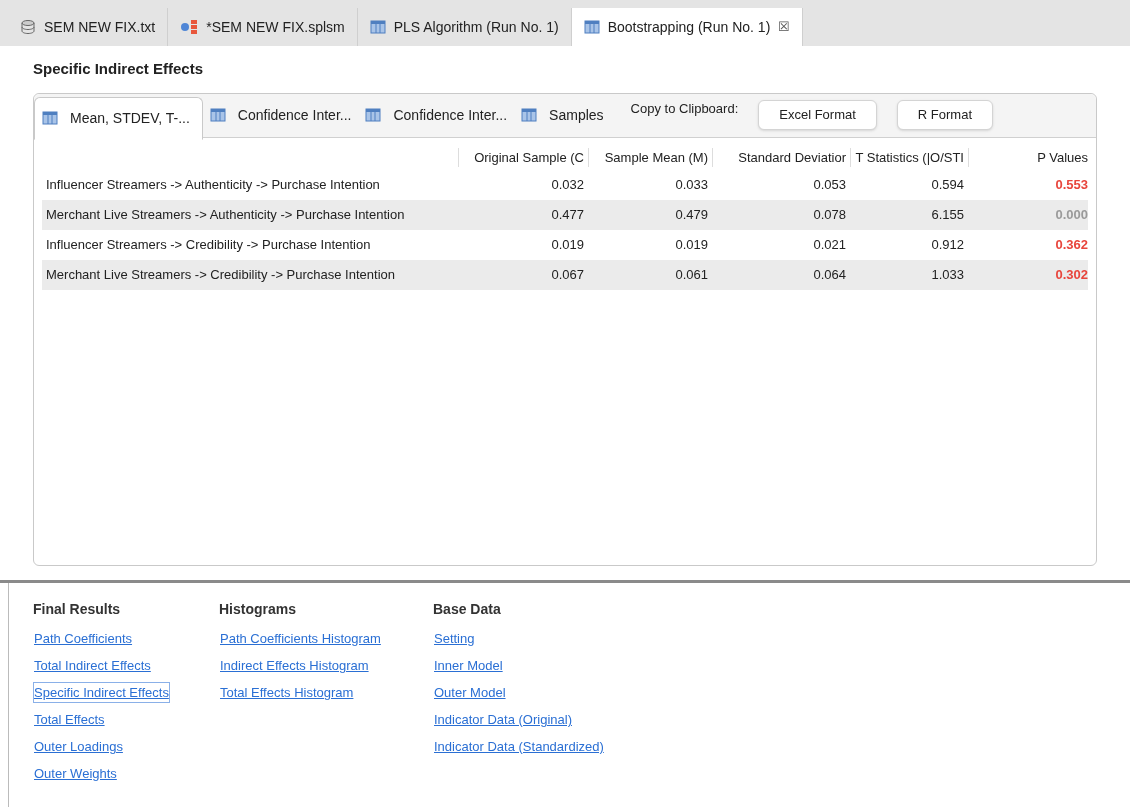  I want to click on value-cell-text: 0.064, so click(829, 274).